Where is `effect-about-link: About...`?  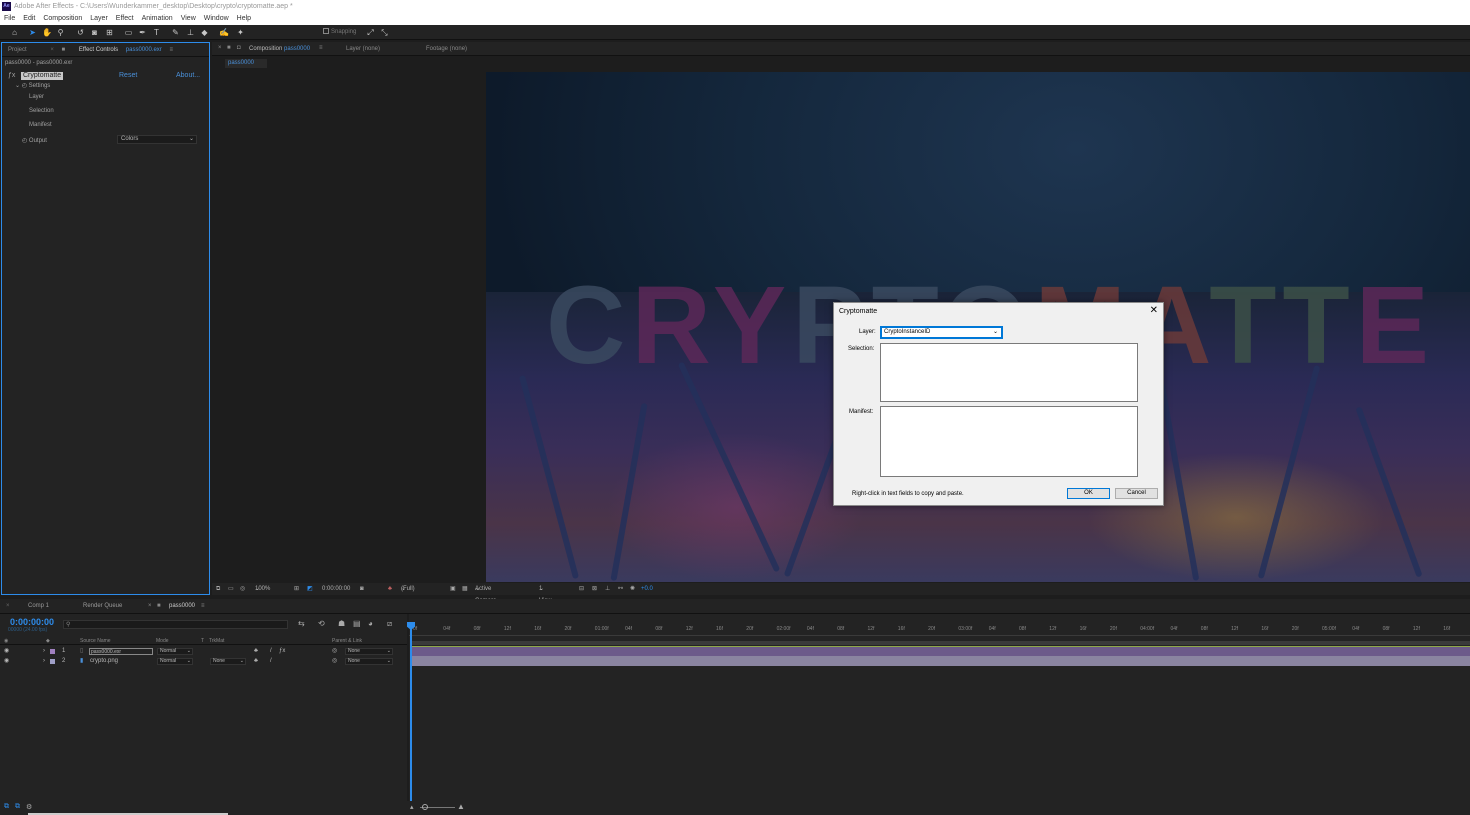 effect-about-link: About... is located at coordinates (188, 76).